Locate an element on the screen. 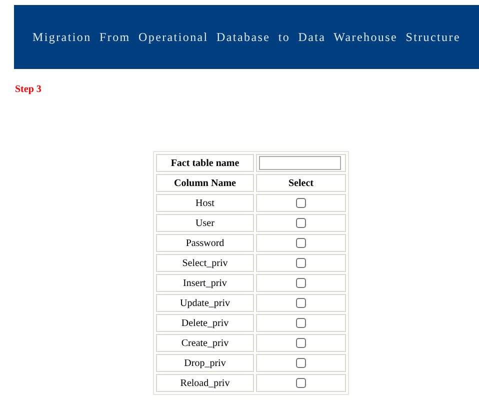 The height and width of the screenshot is (406, 479). column-name: Insert_priv is located at coordinates (205, 283).